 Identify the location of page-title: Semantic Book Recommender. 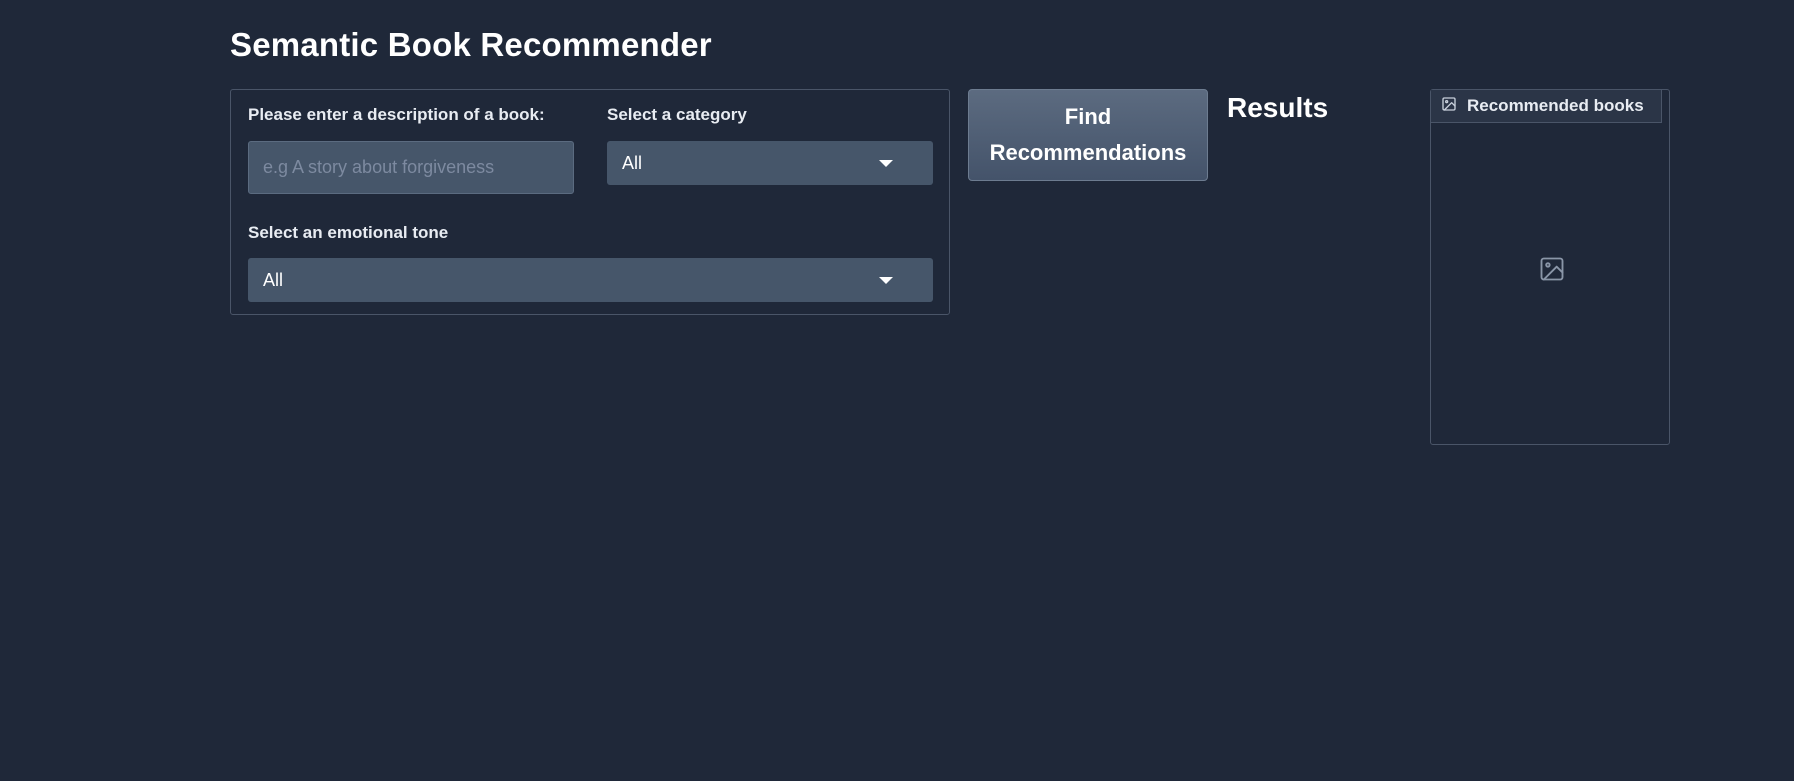
(471, 44).